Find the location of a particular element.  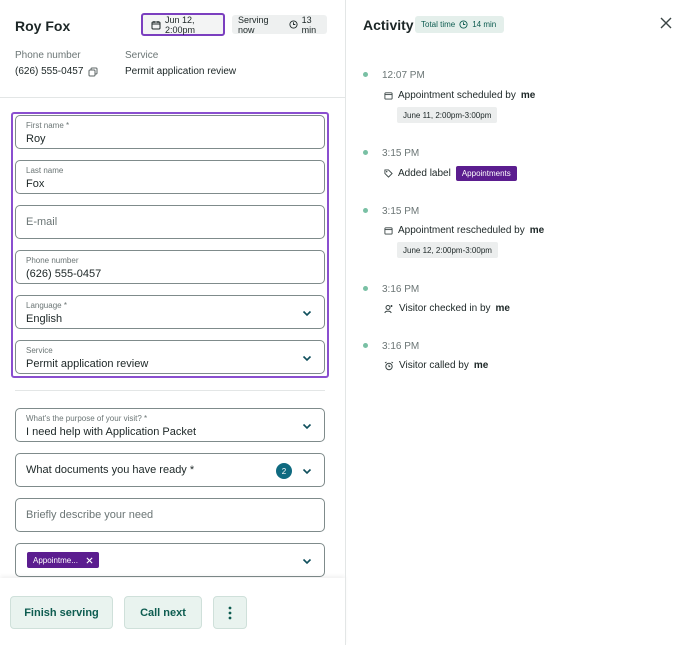

last-name-field: Last name Fox is located at coordinates (170, 177).